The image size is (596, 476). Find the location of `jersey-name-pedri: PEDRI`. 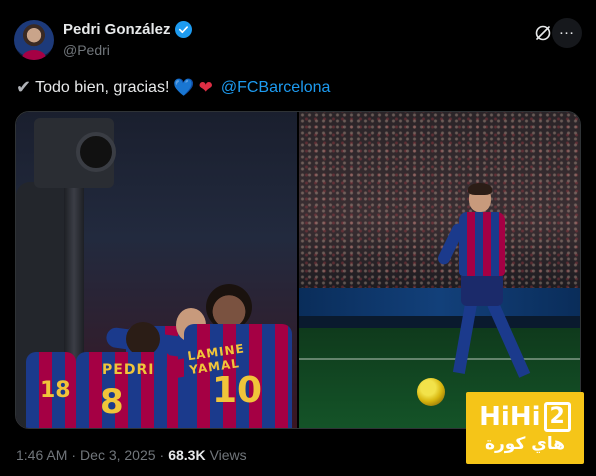

jersey-name-pedri: PEDRI is located at coordinates (128, 370).